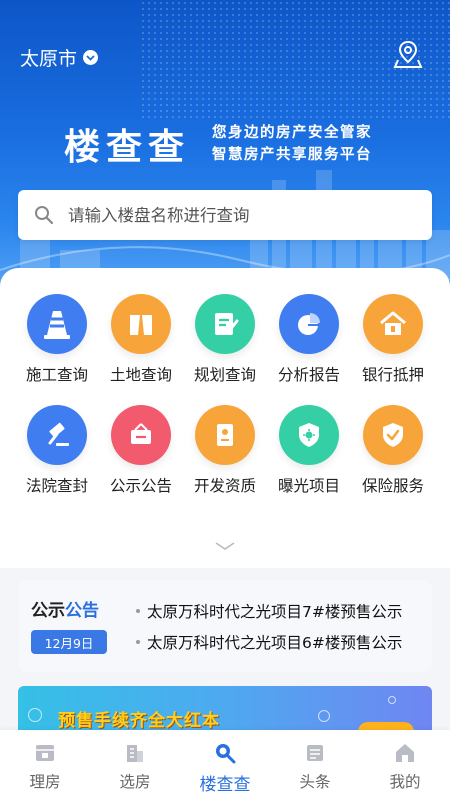  Describe the element at coordinates (225, 546) in the screenshot. I see `expand-chevron-icon` at that location.